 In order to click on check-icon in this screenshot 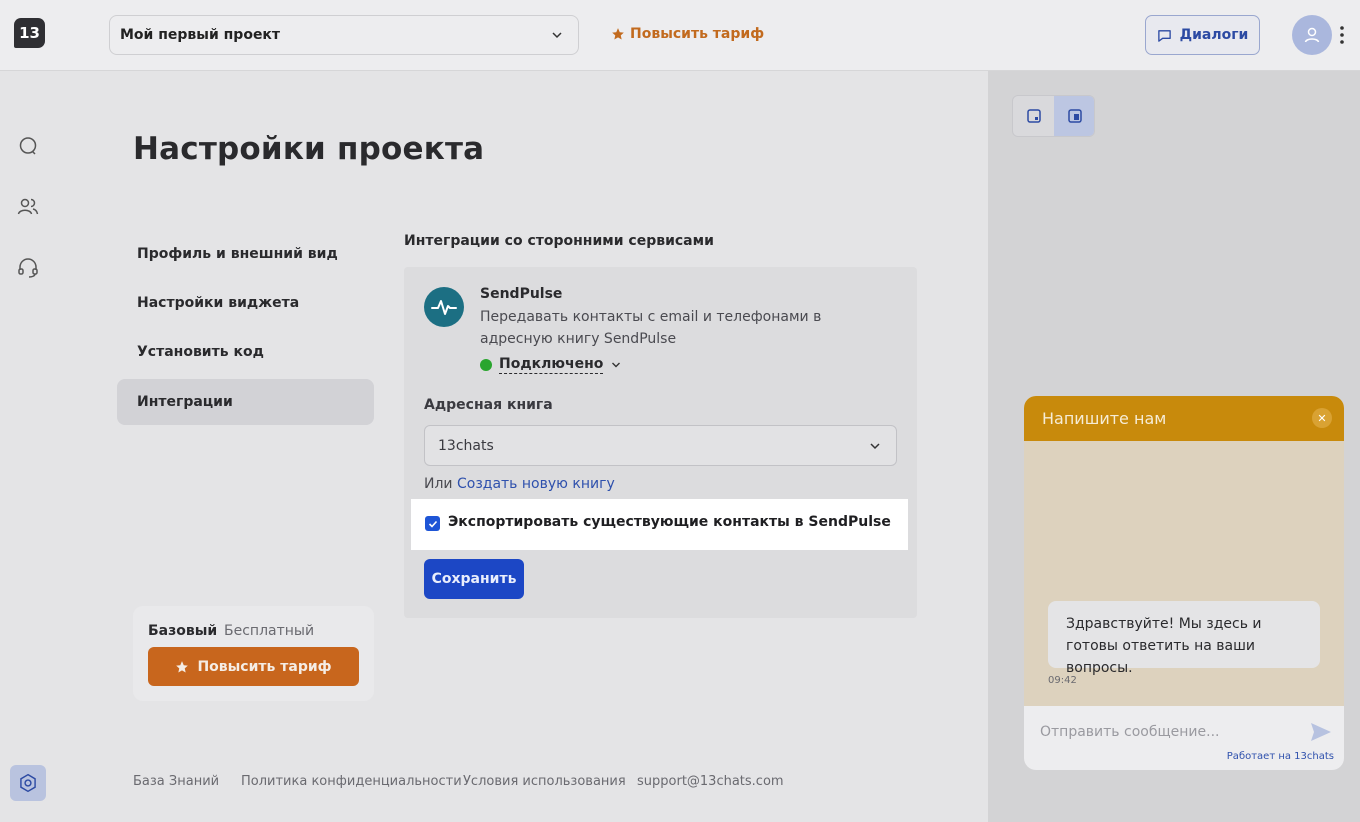, I will do `click(432, 524)`.